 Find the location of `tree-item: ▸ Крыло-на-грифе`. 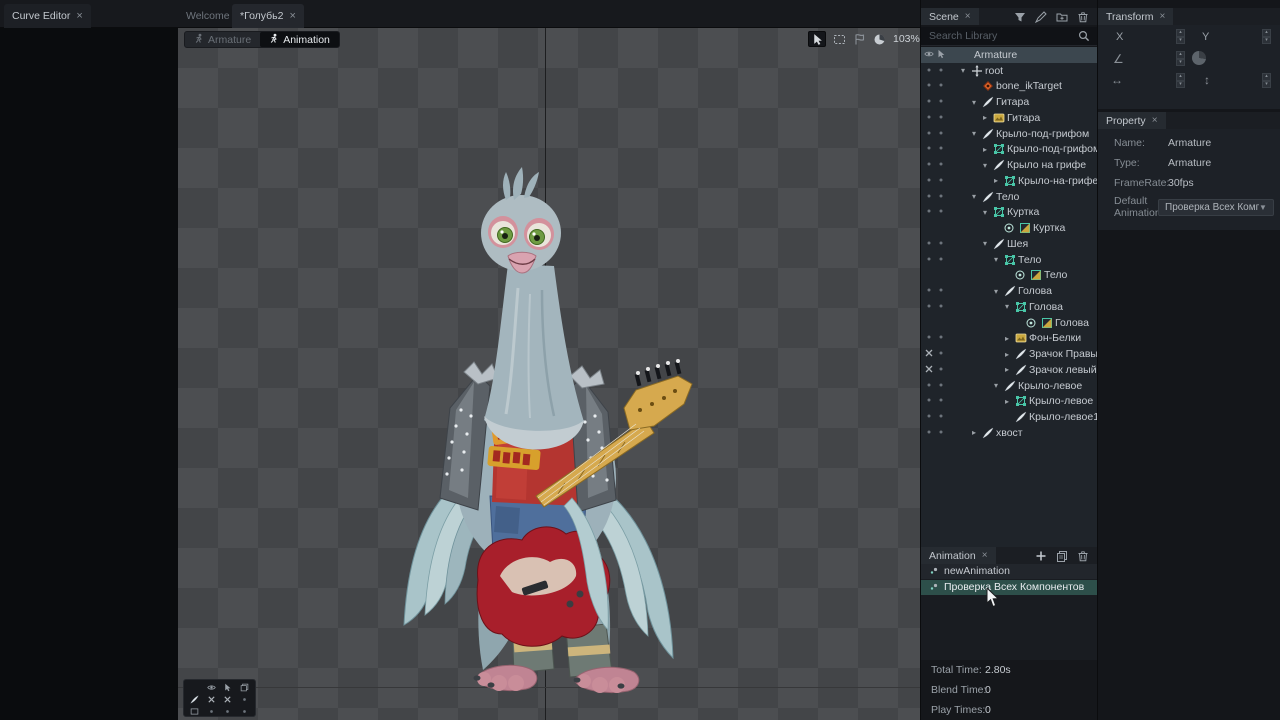

tree-item: ▸ Крыло-на-грифе is located at coordinates (1009, 181).